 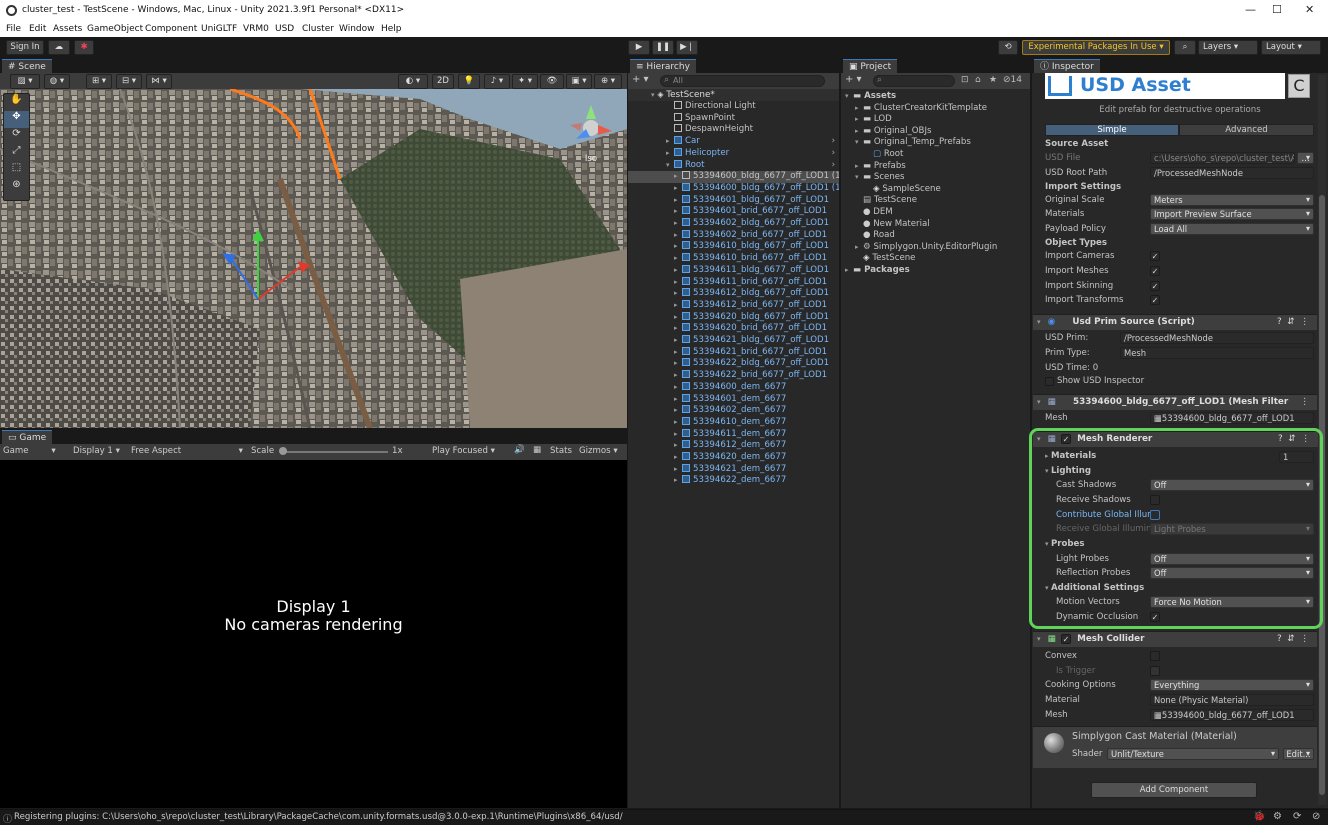 What do you see at coordinates (733, 235) in the screenshot?
I see `hierarchy-item: ▸ 53394602_brid_6677_off_LOD1` at bounding box center [733, 235].